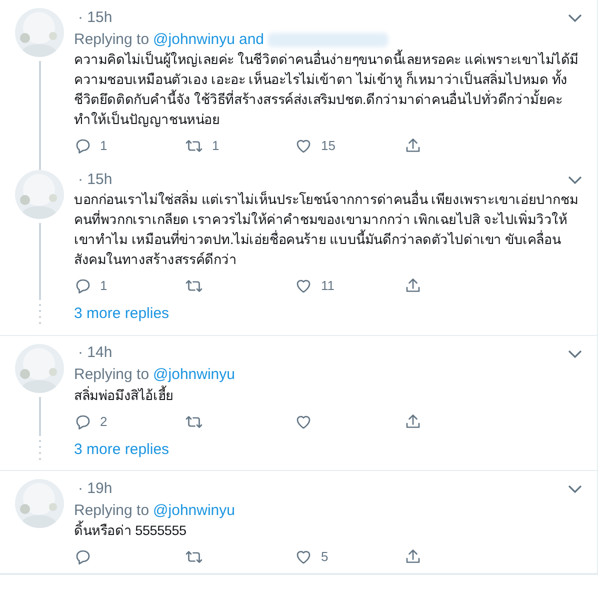 This screenshot has width=601, height=598. I want to click on tweet-text: ความคิดไม่เป็นผู้ใหญ่เลยค่ะ ในชีวิตด่าคนอื่นง่ายๆขนาดนี้เลยหรอคะ แค่เพราะเขาไม่ได้มีความชอบเหมือนตัวเอง เอะอะ เห็นอะไรไม่เข้าตา ไม่เข้าหู ก็เหมาว่าเป็นสลิ่มไปหมด ทั้งชีวิตยึดติดกับคำนี้จัง ใช้วิธีที่สร้างสรรค์ส่งเสริมปชต.ดีกว่ามาด่าคนอื่นไปทั่วดีกว่ามั้ยคะ ทำให้เป็นปัญญาชนหน่อย, so click(328, 90).